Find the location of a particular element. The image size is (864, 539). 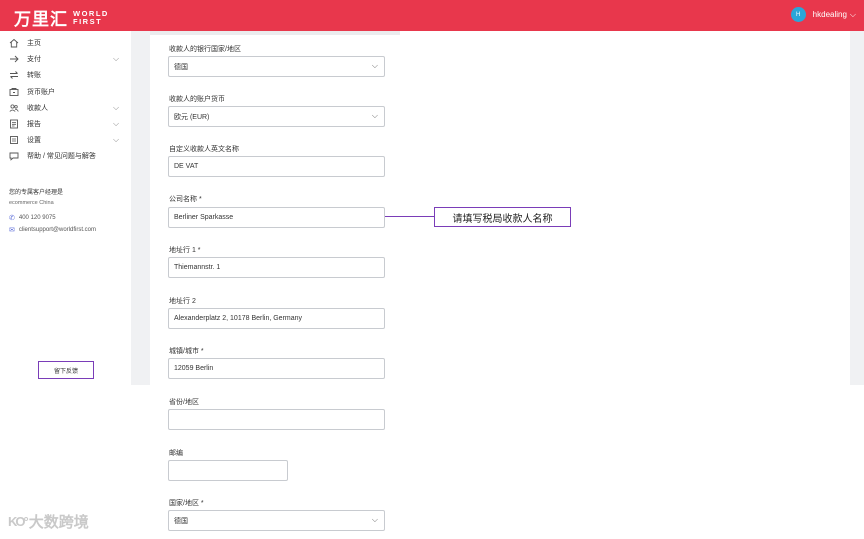

address-line-1-value: Thiemannstr. 1 is located at coordinates (197, 267).